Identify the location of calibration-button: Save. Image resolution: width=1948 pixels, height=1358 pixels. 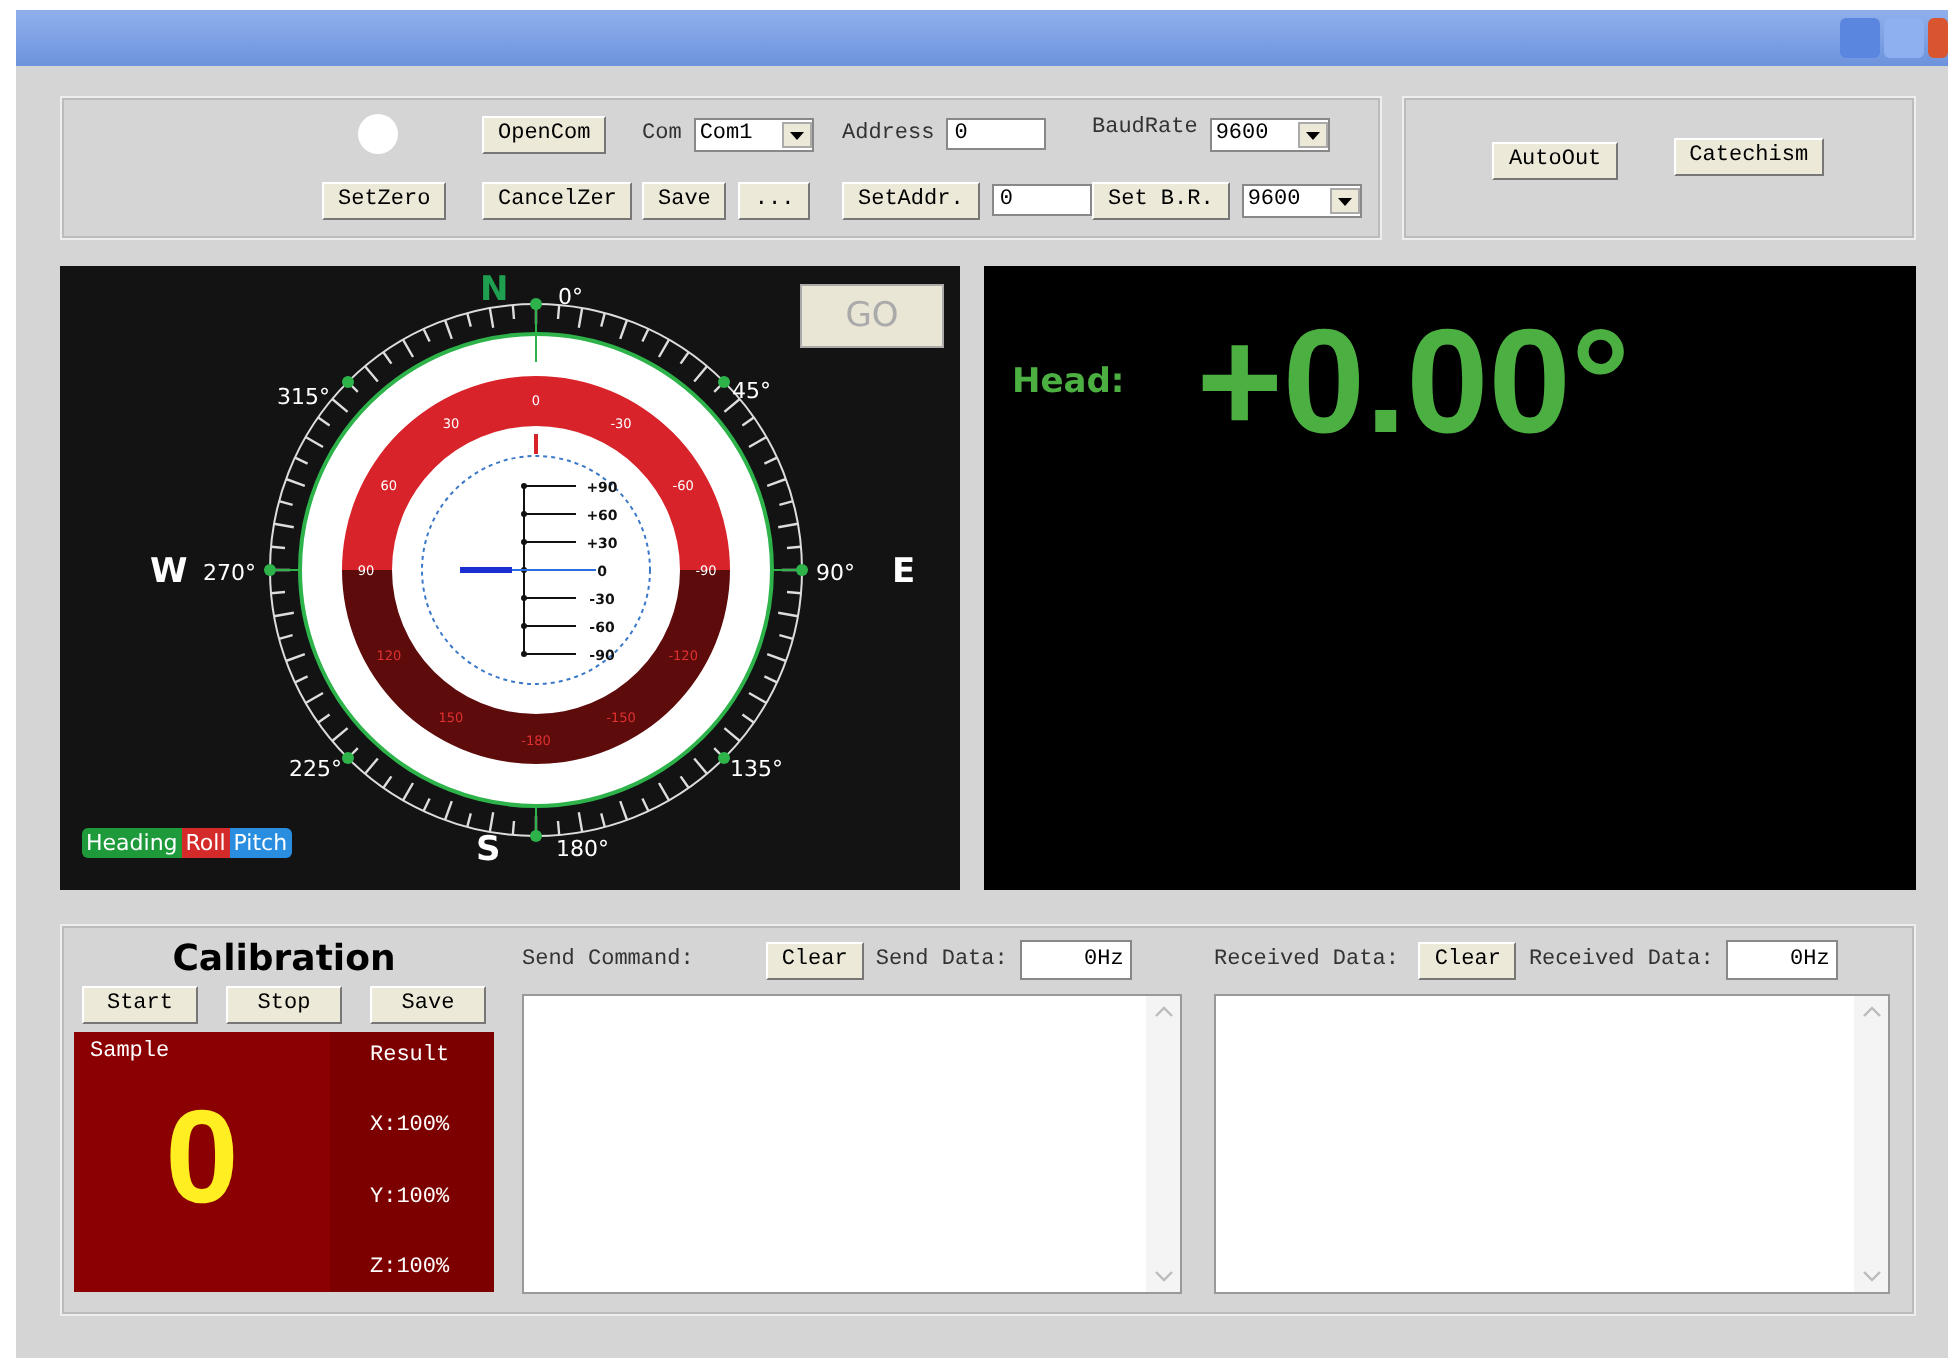
(428, 1005).